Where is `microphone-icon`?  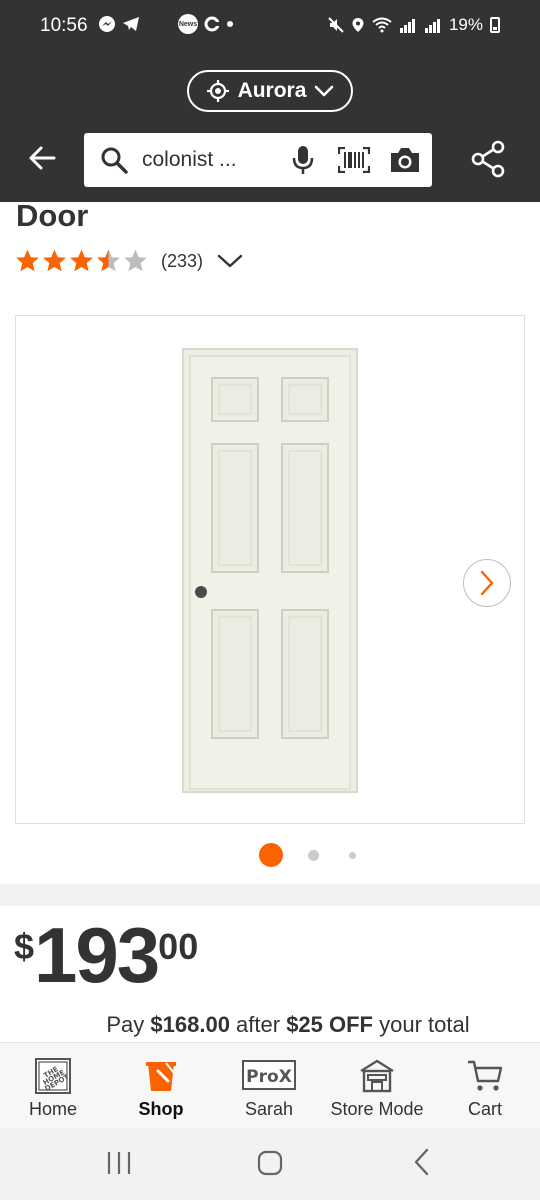
microphone-icon is located at coordinates (303, 160).